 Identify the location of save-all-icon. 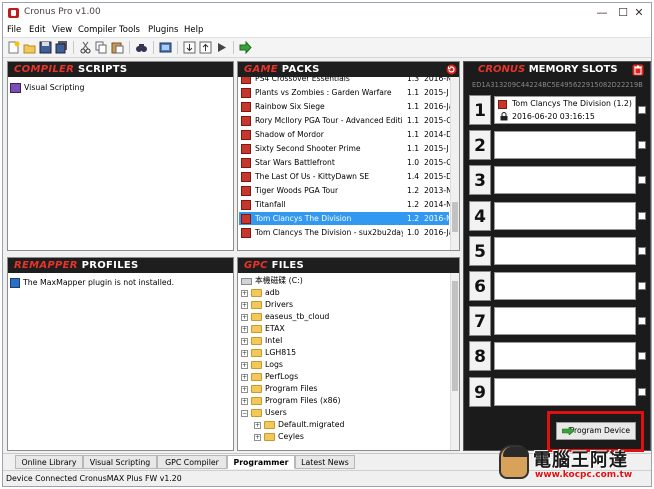
(61, 47).